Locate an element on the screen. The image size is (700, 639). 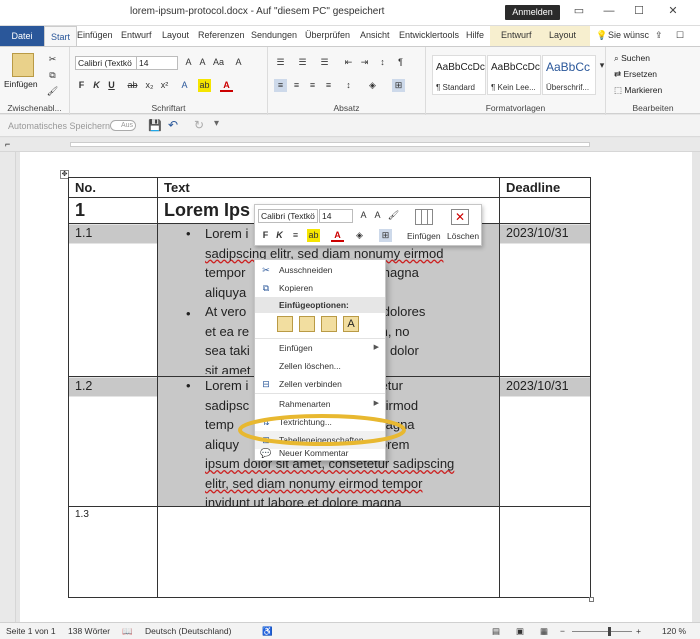
copy-icon: ⧉ is located at coordinates (52, 75).